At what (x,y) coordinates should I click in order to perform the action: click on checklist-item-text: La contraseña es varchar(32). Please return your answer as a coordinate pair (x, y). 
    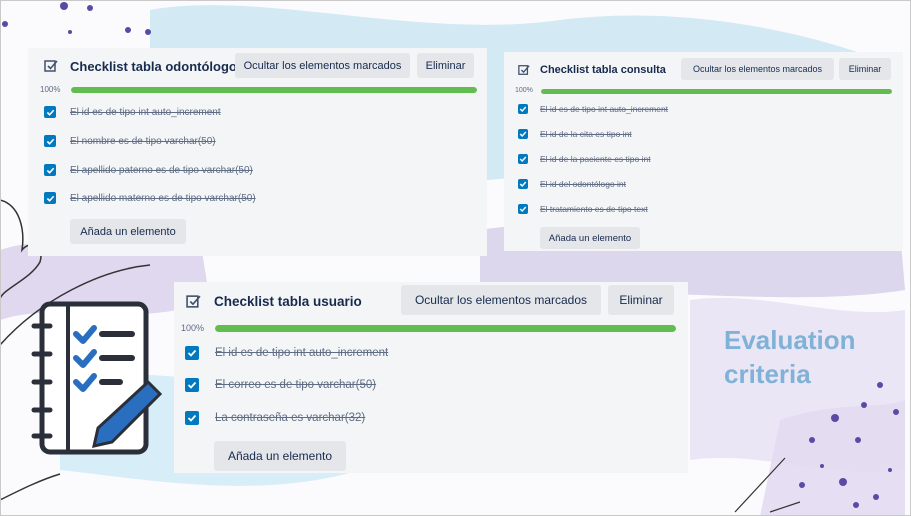
    Looking at the image, I should click on (290, 418).